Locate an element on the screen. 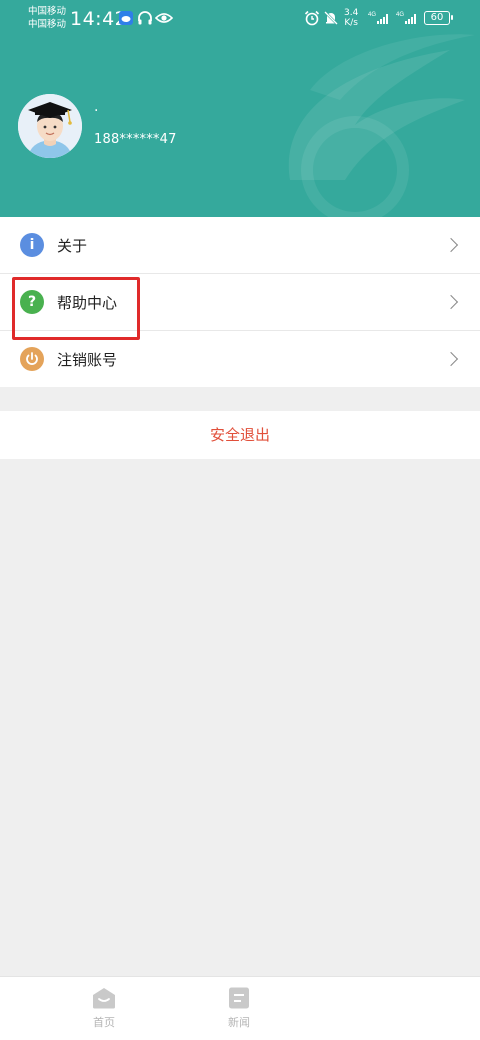 Image resolution: width=480 pixels, height=1040 pixels. menu-item-label: 帮助中心 is located at coordinates (87, 302).